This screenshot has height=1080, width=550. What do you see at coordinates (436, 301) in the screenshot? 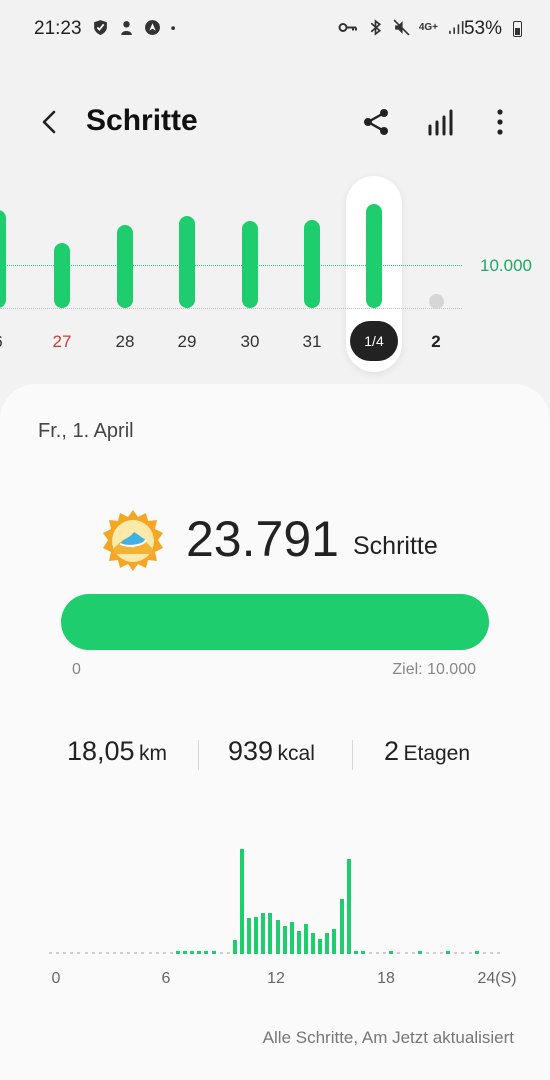
I see `future-day-placeholder` at bounding box center [436, 301].